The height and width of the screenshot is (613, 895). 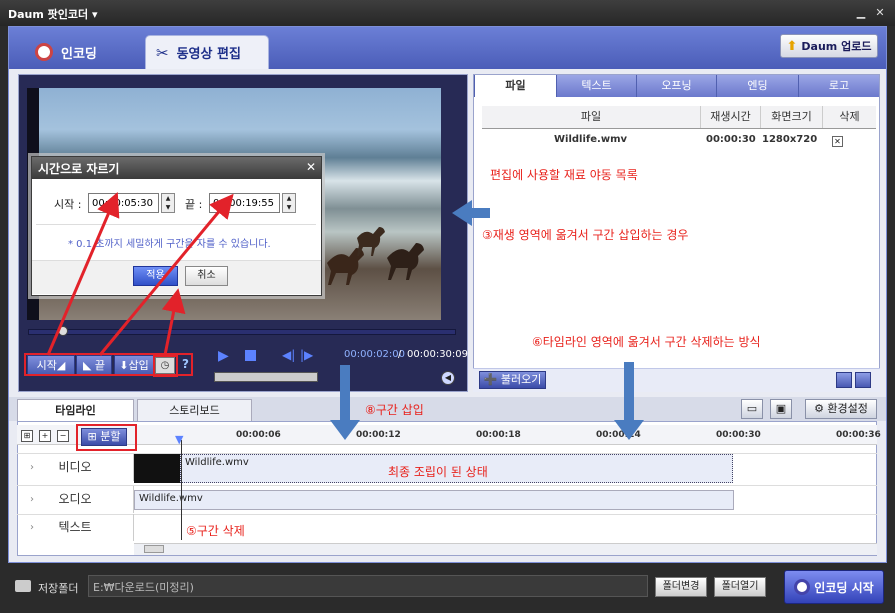 I want to click on red-arrow-clock, so click(x=173, y=322).